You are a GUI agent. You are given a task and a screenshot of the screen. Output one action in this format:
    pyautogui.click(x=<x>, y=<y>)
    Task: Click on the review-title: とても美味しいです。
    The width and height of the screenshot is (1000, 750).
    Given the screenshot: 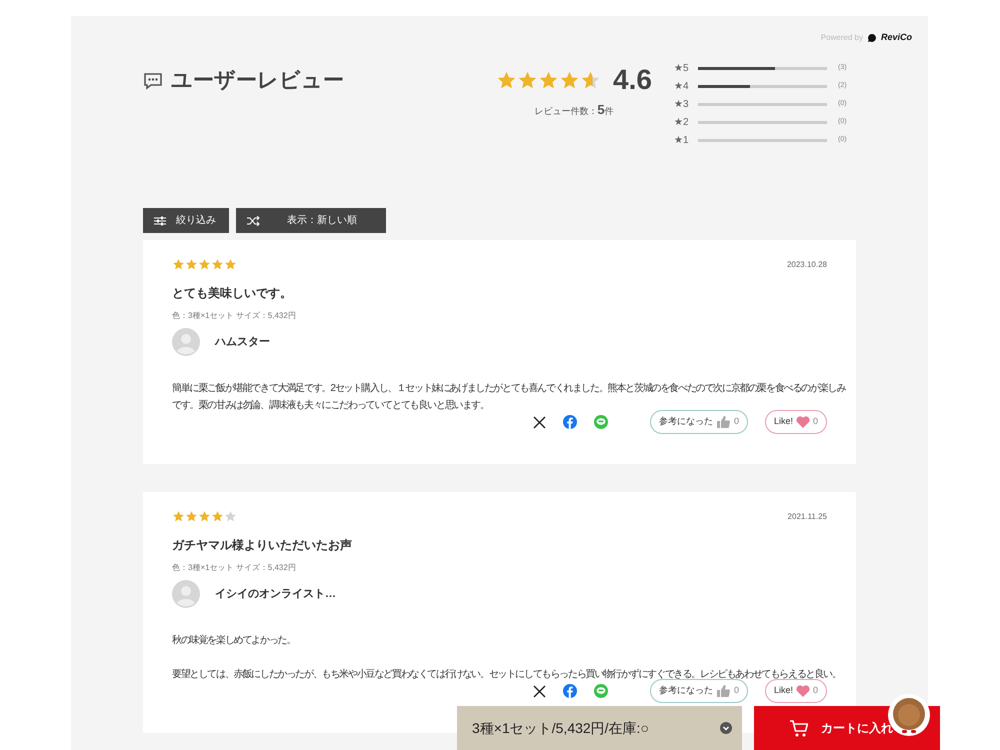 What is the action you would take?
    pyautogui.click(x=232, y=293)
    